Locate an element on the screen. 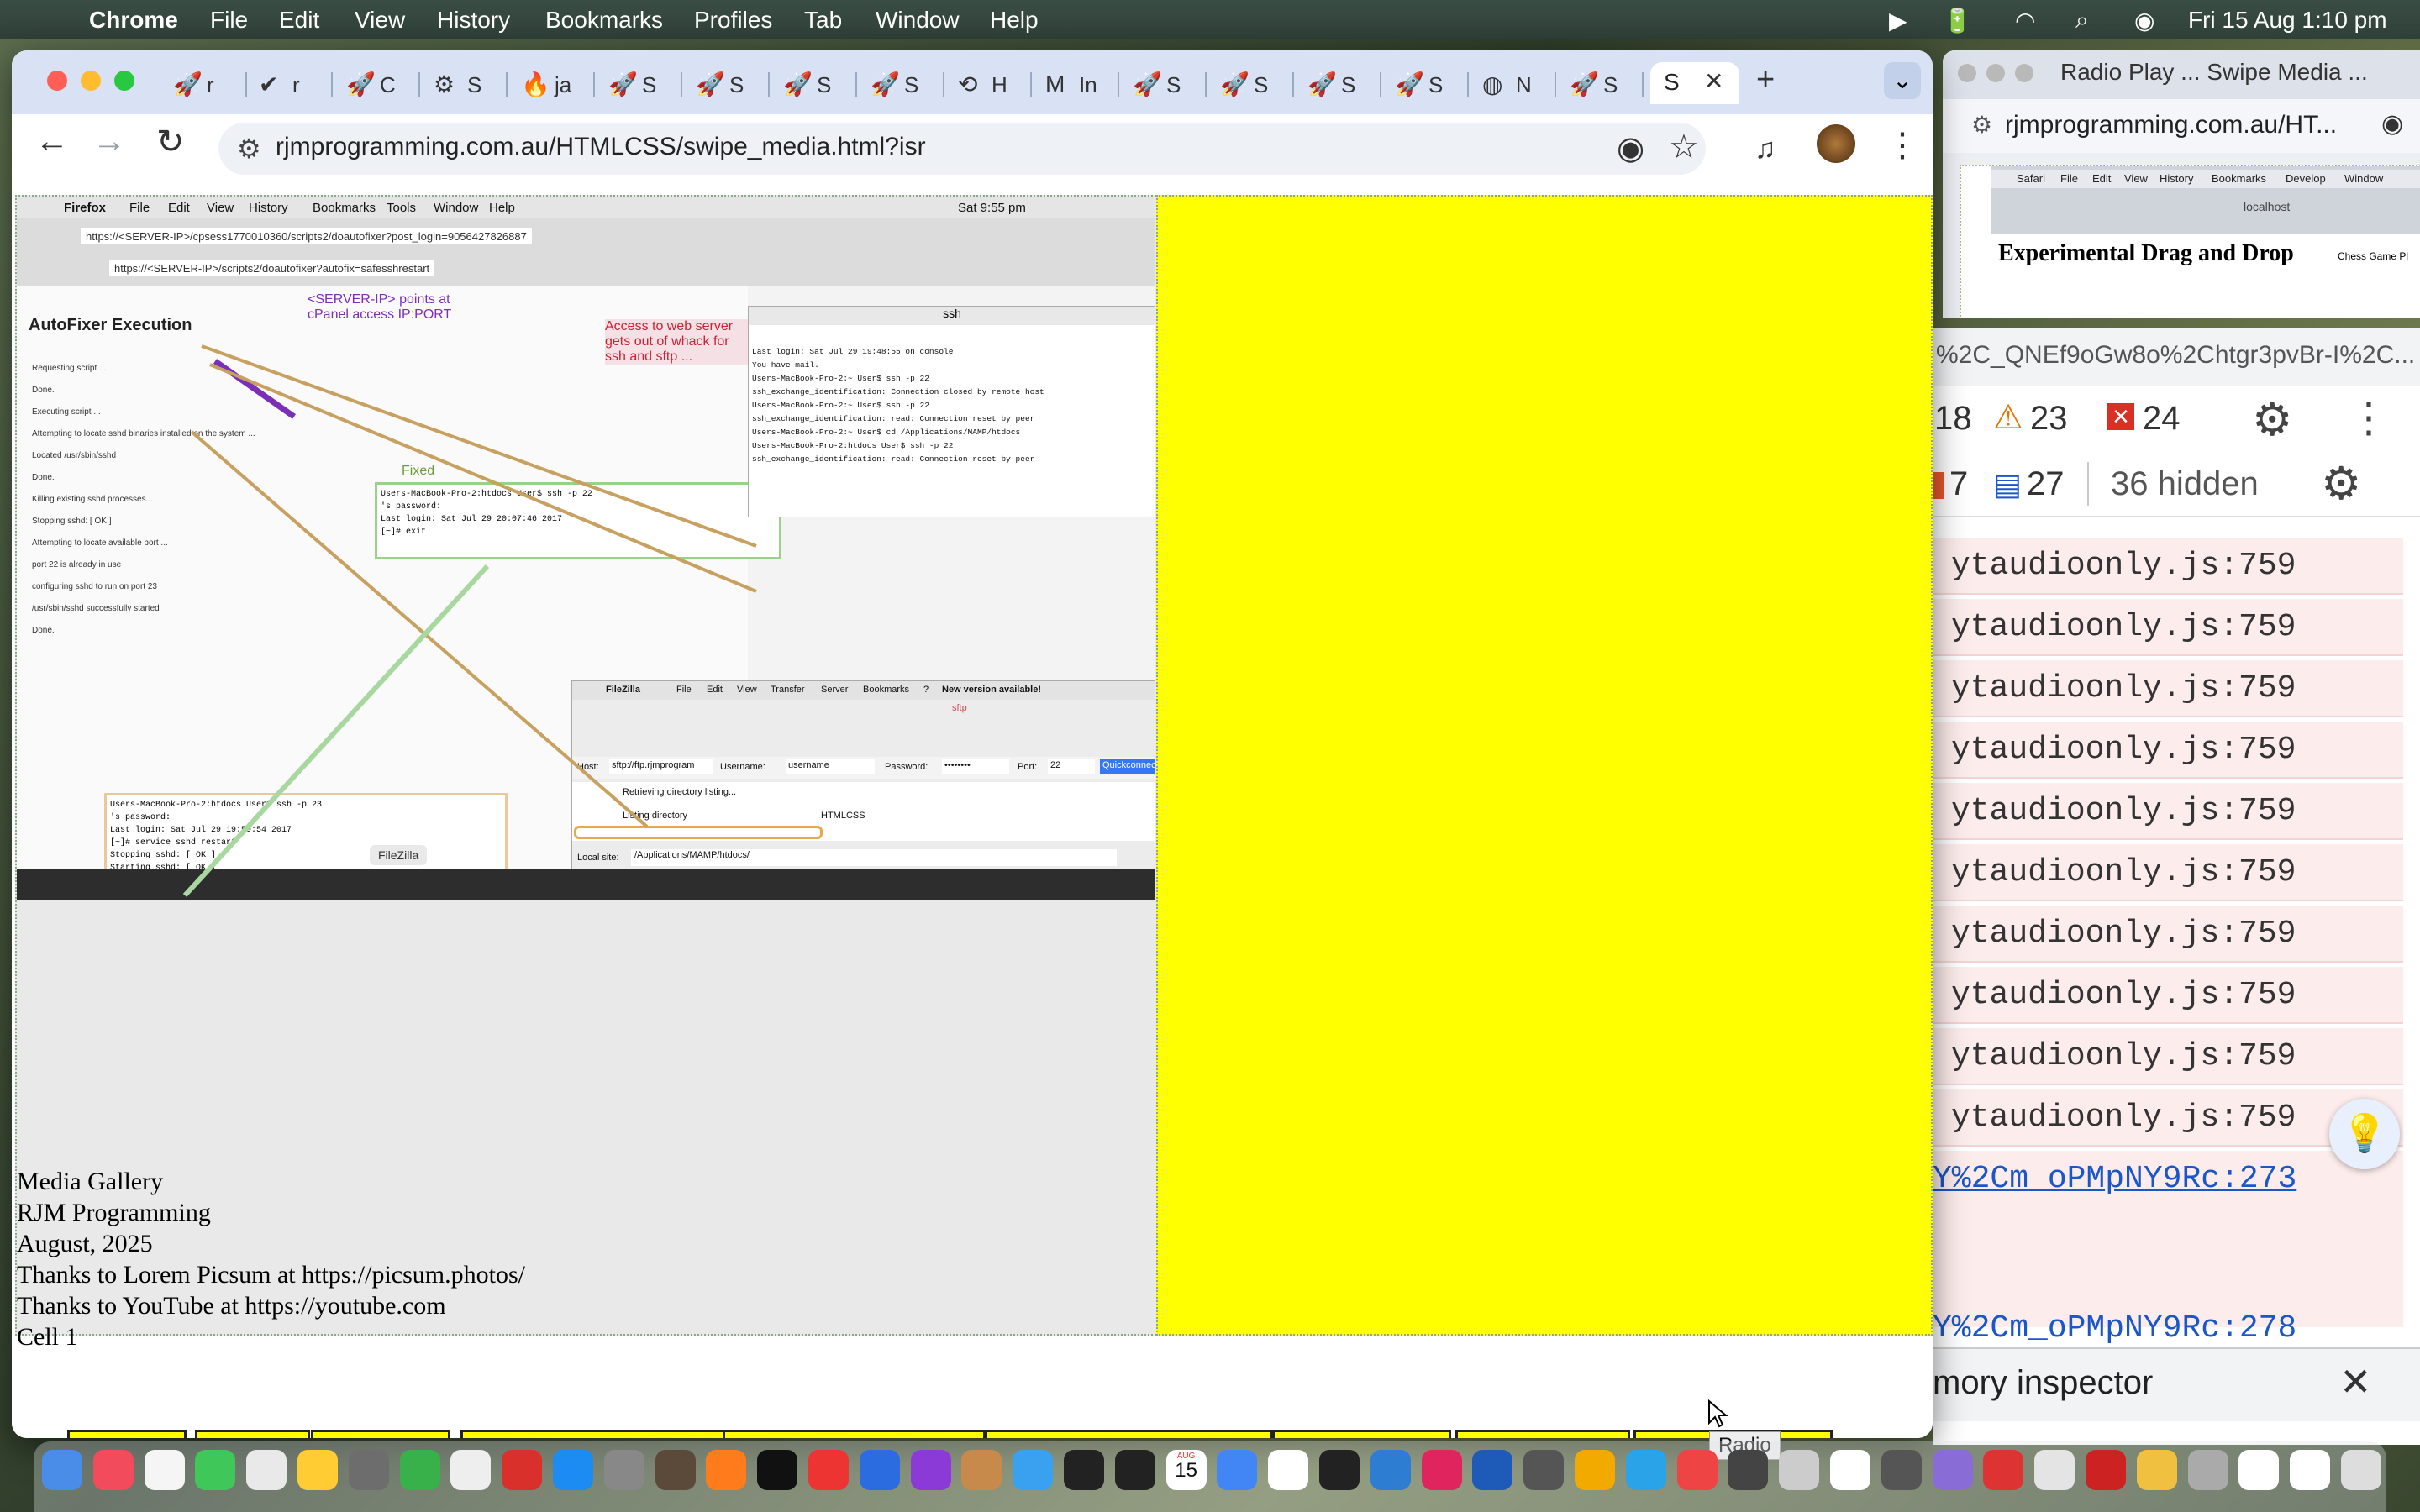 This screenshot has width=2420, height=1512. folder-2-icon is located at coordinates (2156, 1470).